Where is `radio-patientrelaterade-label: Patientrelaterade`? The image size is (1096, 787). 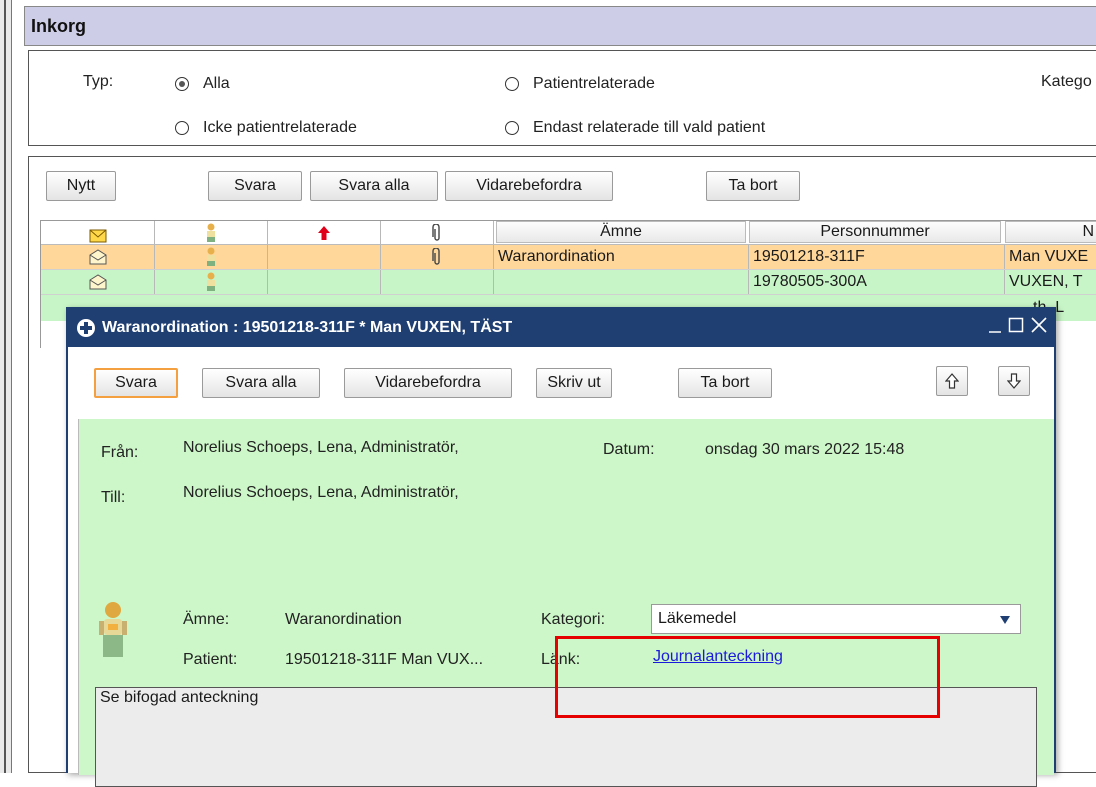
radio-patientrelaterade-label: Patientrelaterade is located at coordinates (594, 84).